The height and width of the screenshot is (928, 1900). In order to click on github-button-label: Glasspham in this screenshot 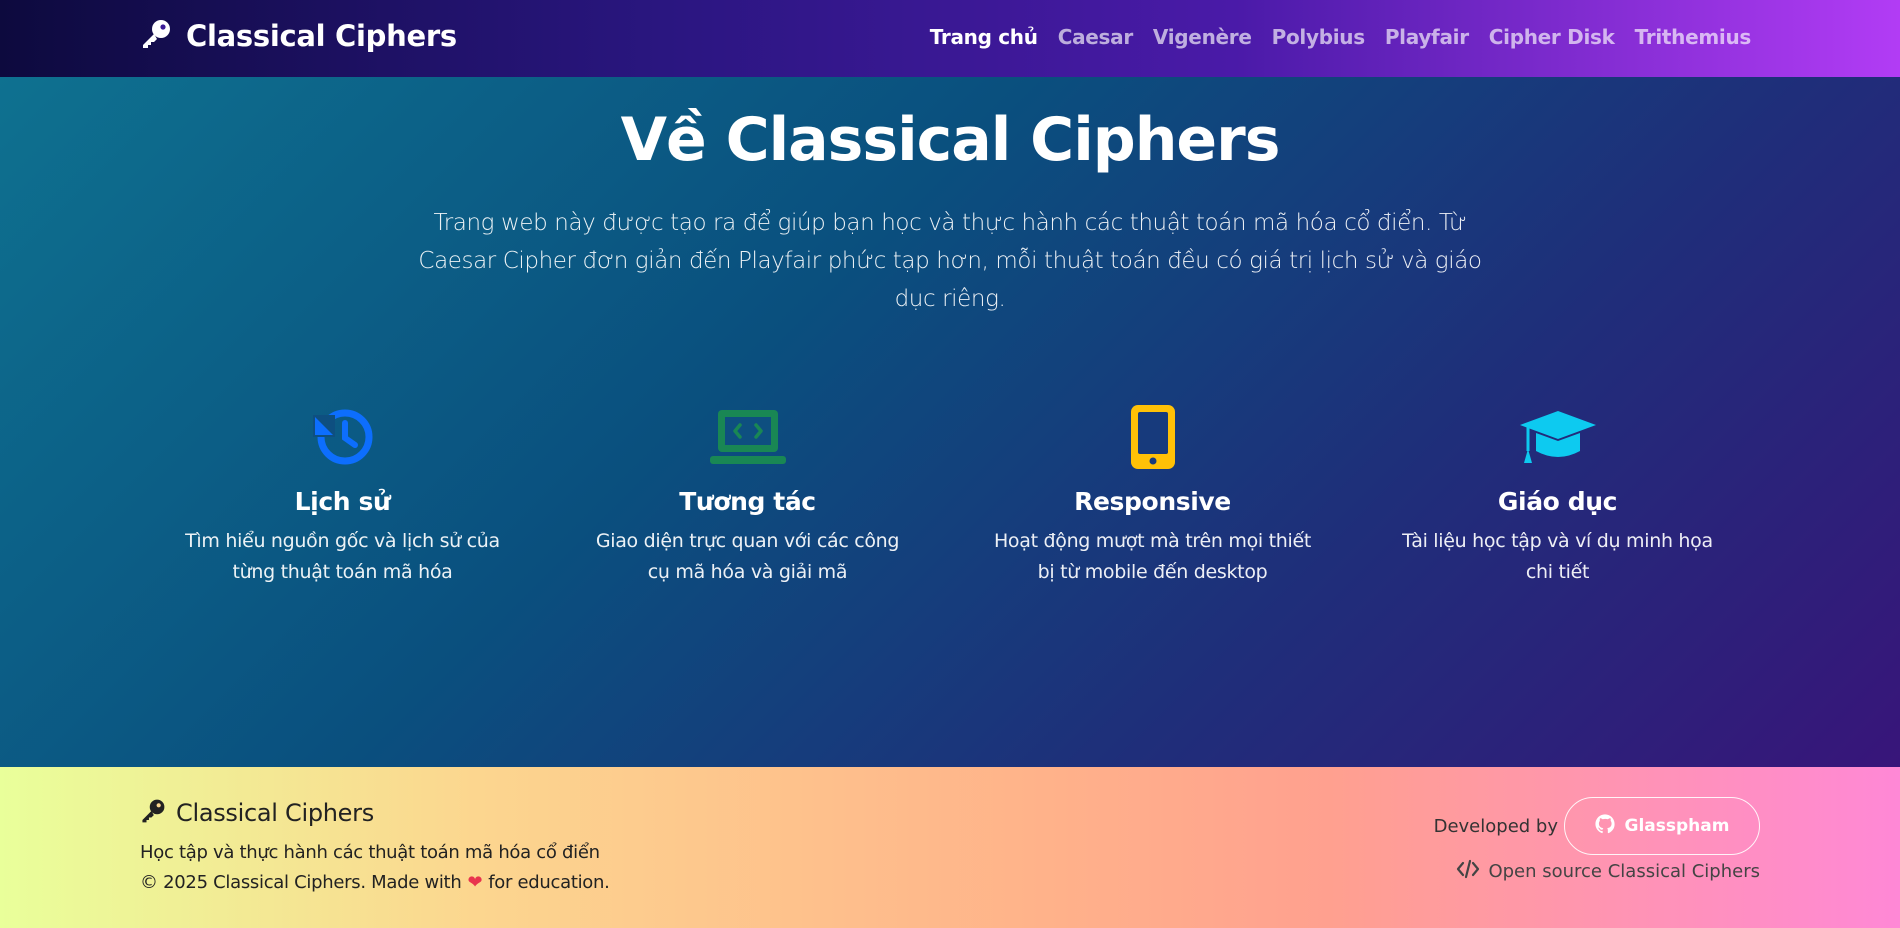, I will do `click(1677, 826)`.